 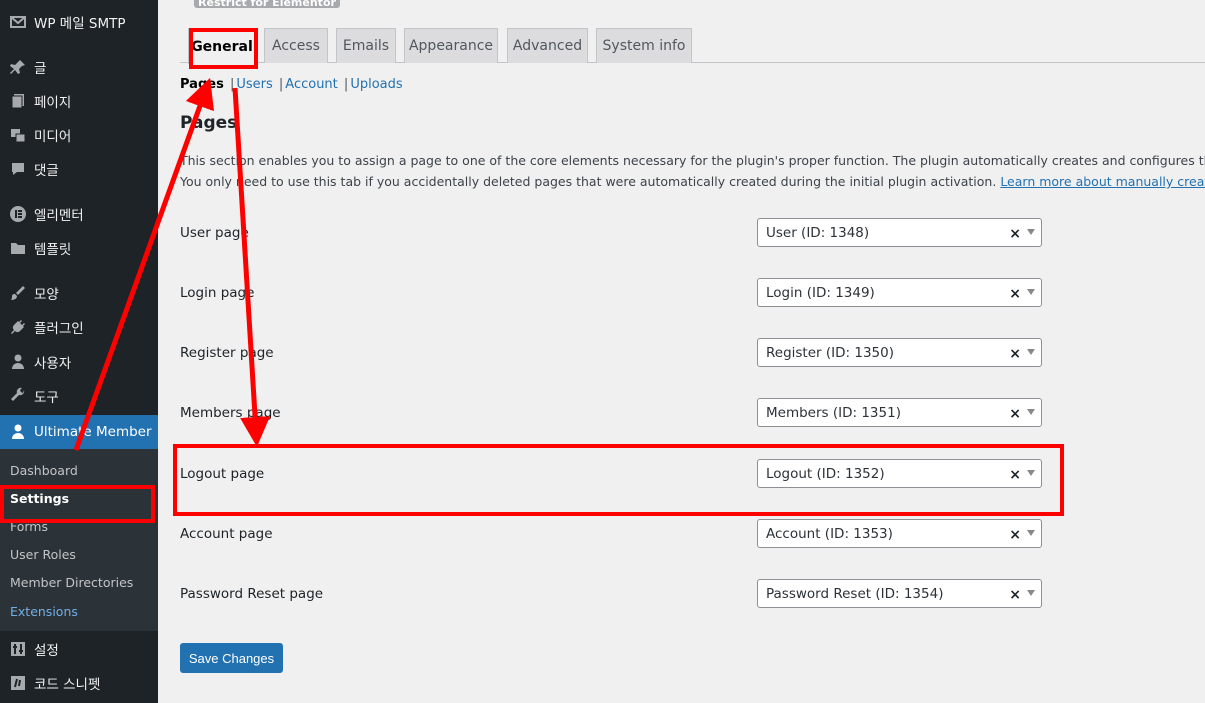 What do you see at coordinates (29, 526) in the screenshot?
I see `submenu-forms: Forms` at bounding box center [29, 526].